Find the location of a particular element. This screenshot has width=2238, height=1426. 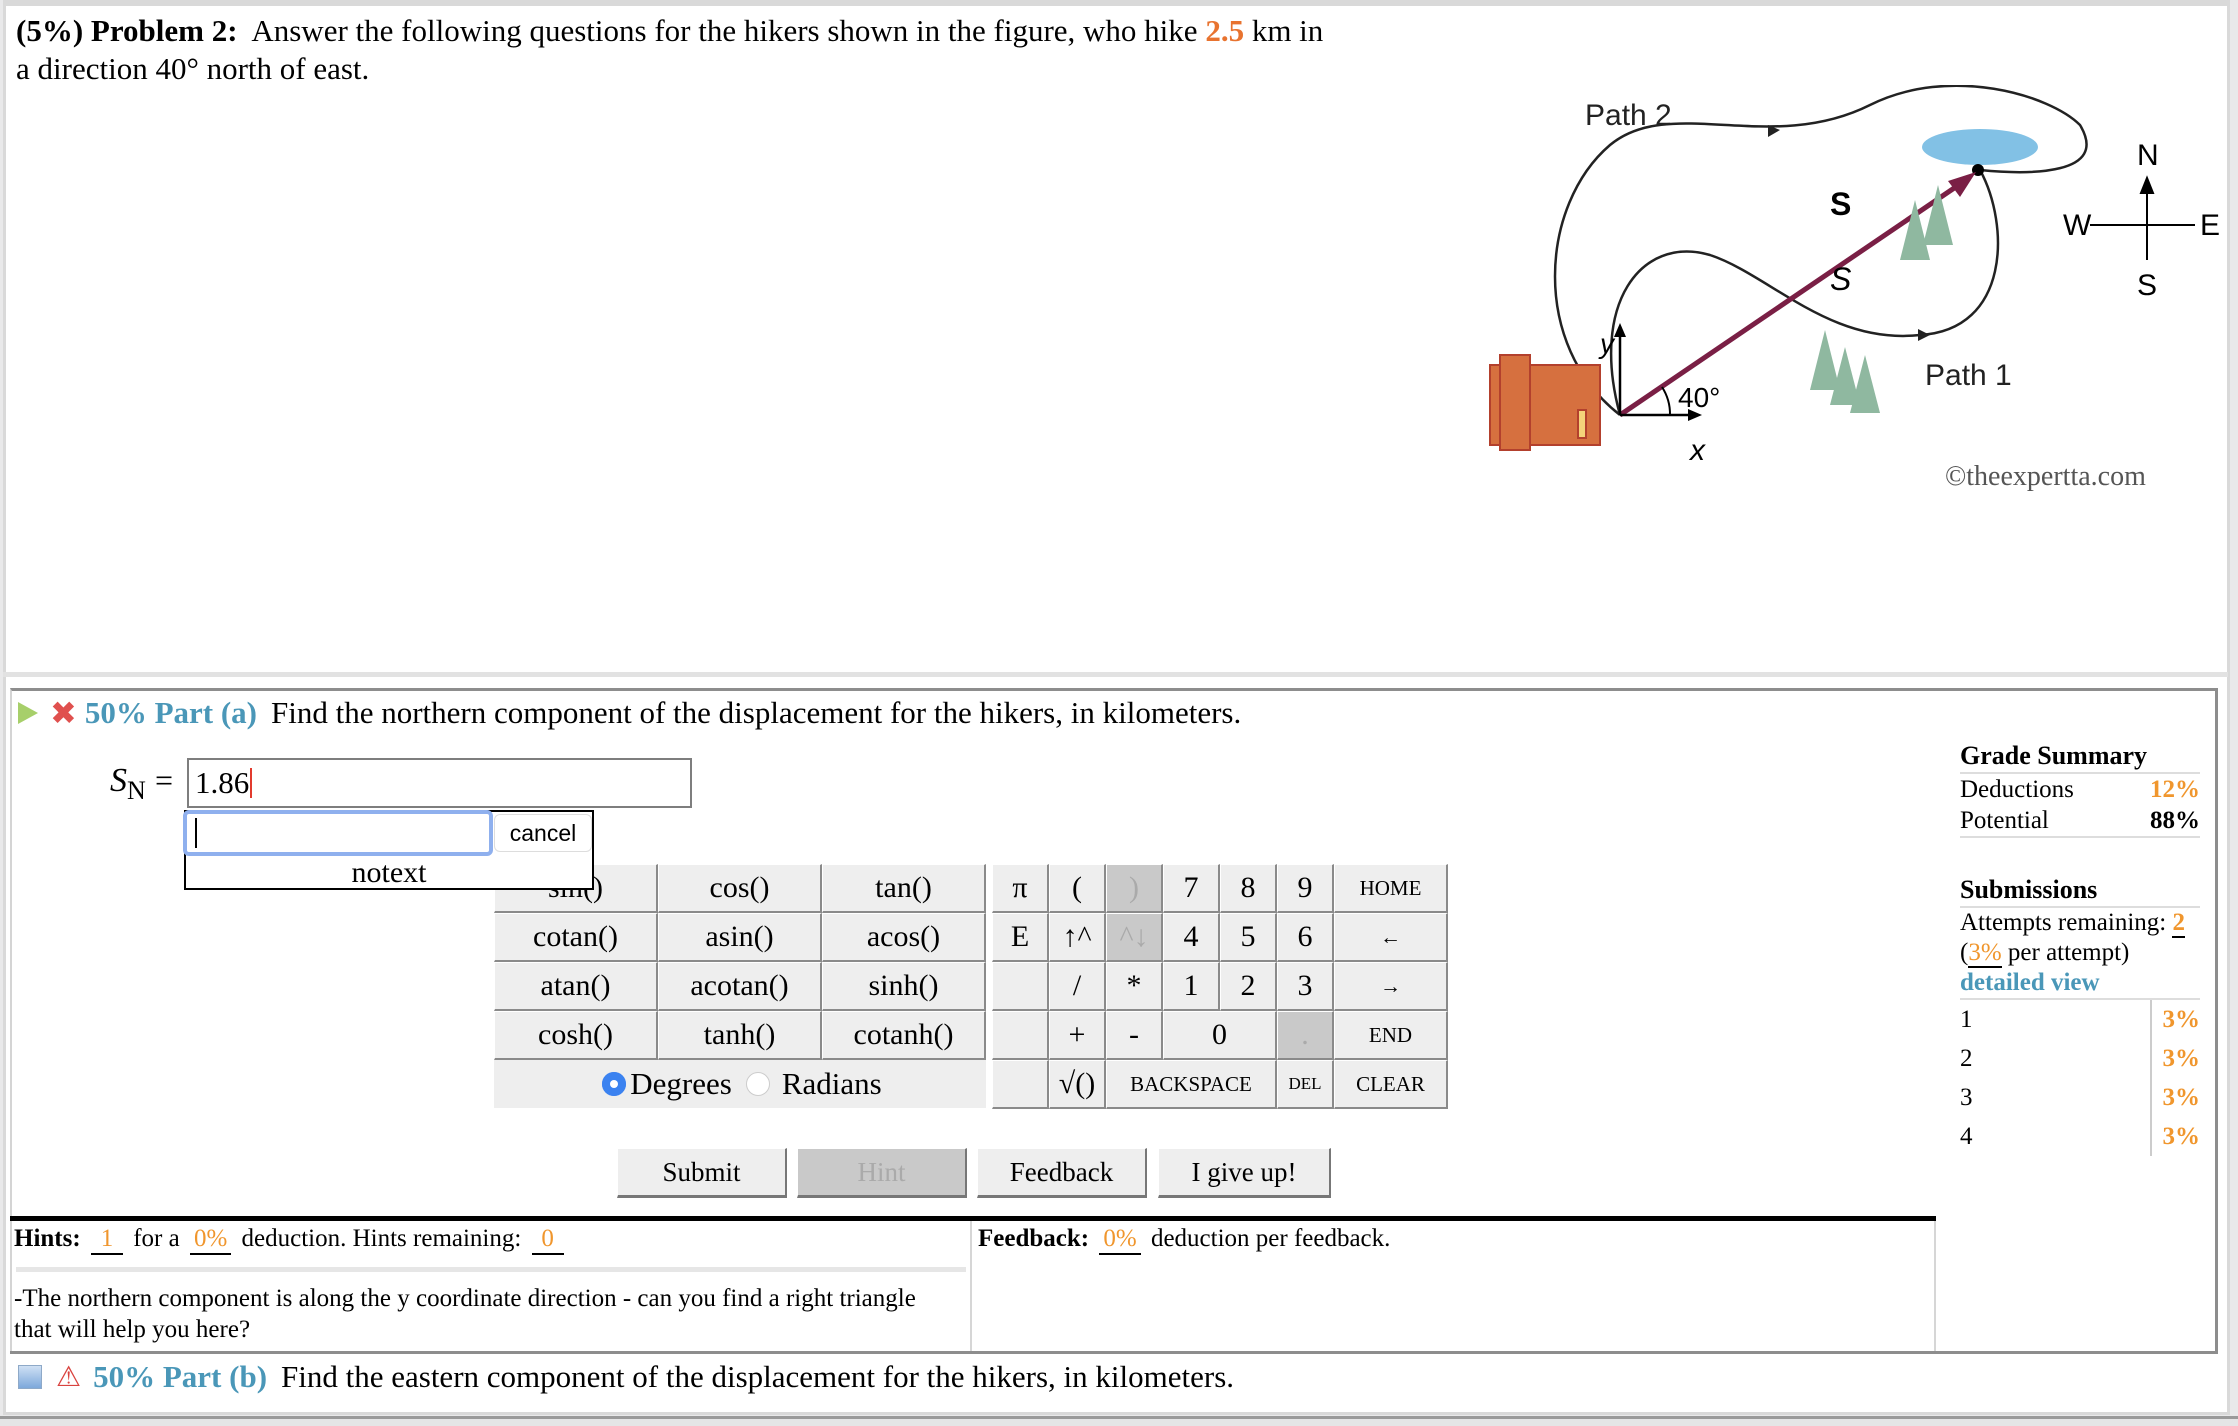

key-cosh: cosh() is located at coordinates (576, 1035).